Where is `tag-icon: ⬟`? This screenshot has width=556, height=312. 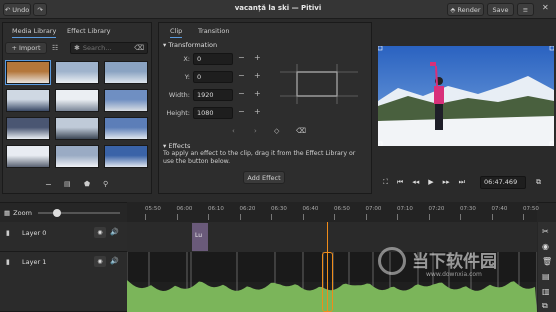 tag-icon: ⬟ is located at coordinates (87, 184).